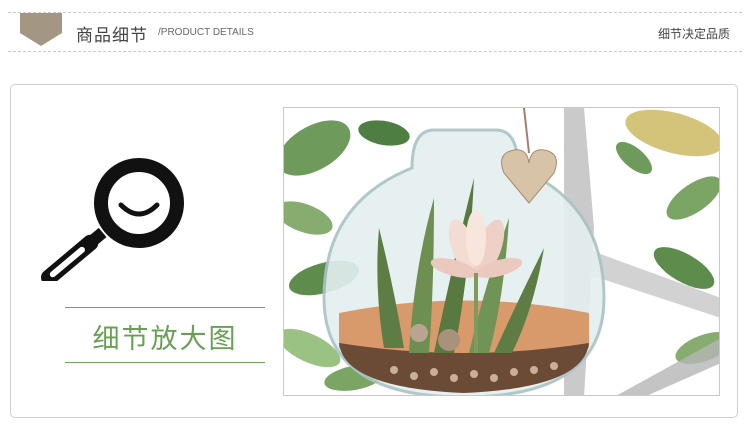 The image size is (750, 432). What do you see at coordinates (375, 32) in the screenshot?
I see `section-header: 商品细节 /PRODUCT DETAILS 细节决定品质` at bounding box center [375, 32].